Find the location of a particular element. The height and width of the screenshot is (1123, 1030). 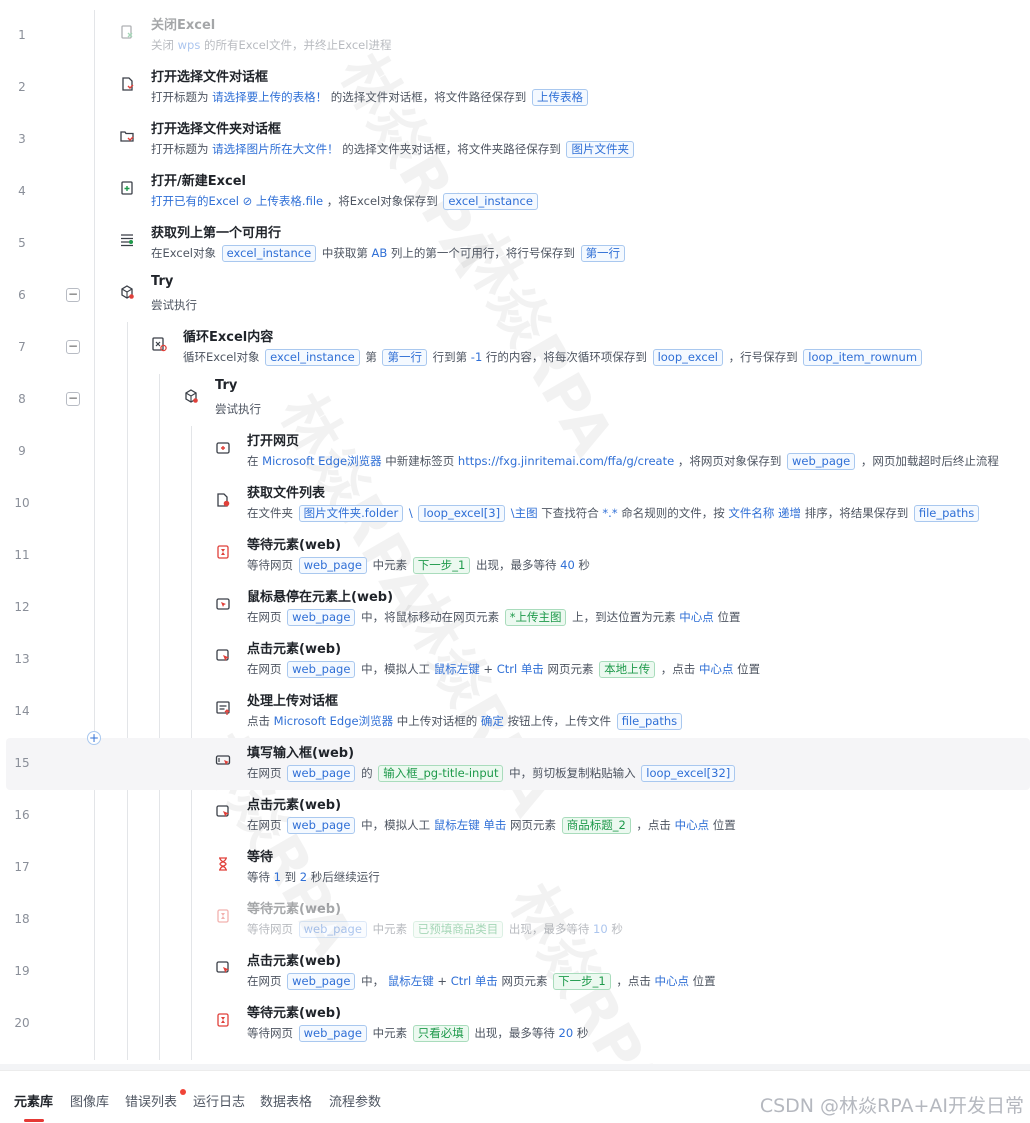

step-row: 8 − Try 尝试执行 is located at coordinates (515, 400).